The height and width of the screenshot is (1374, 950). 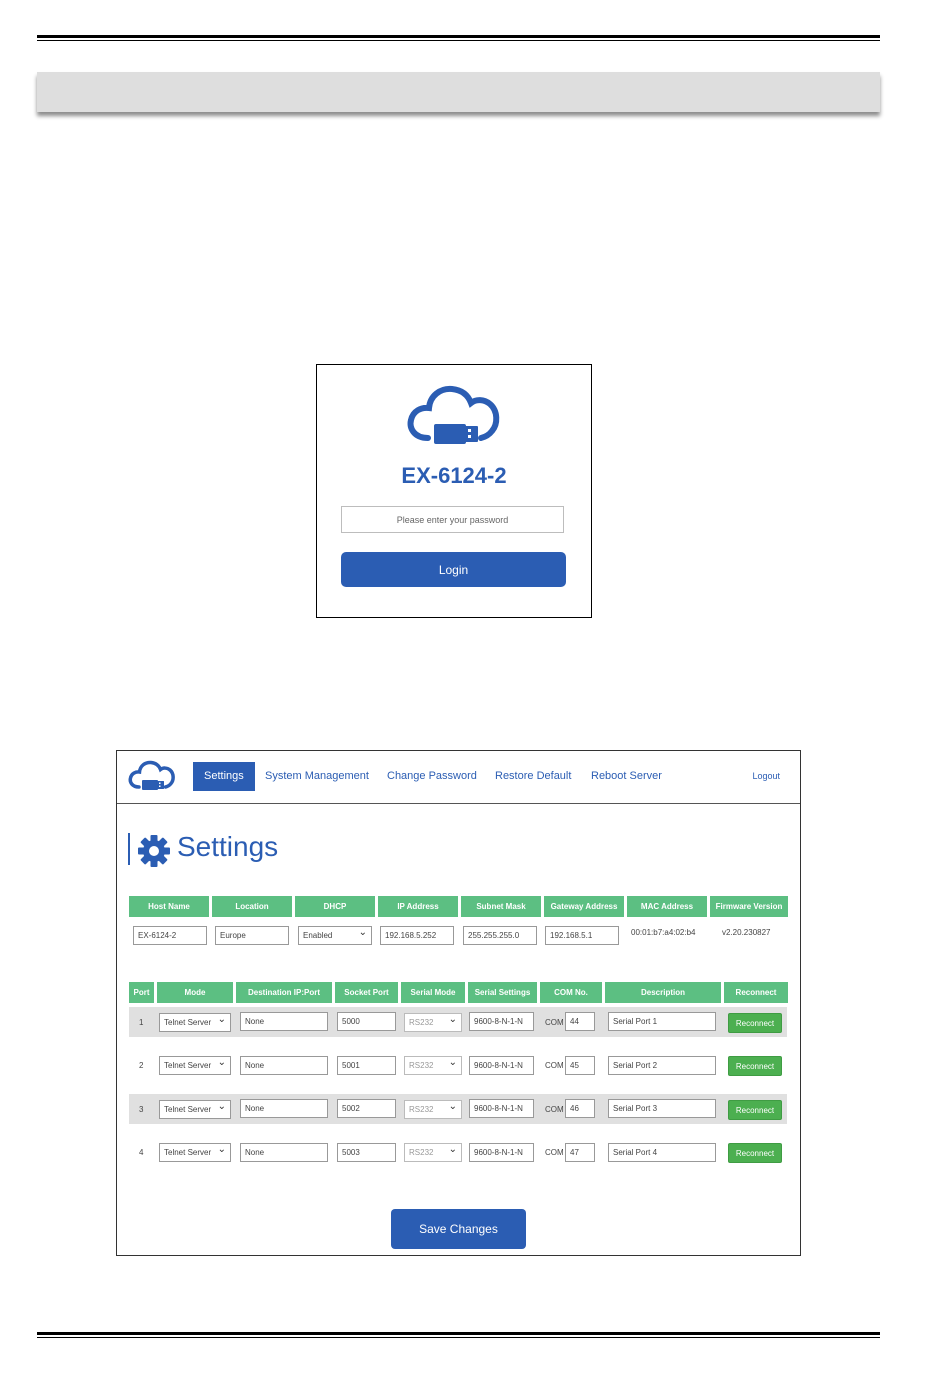 I want to click on port-number: 4, so click(x=141, y=1152).